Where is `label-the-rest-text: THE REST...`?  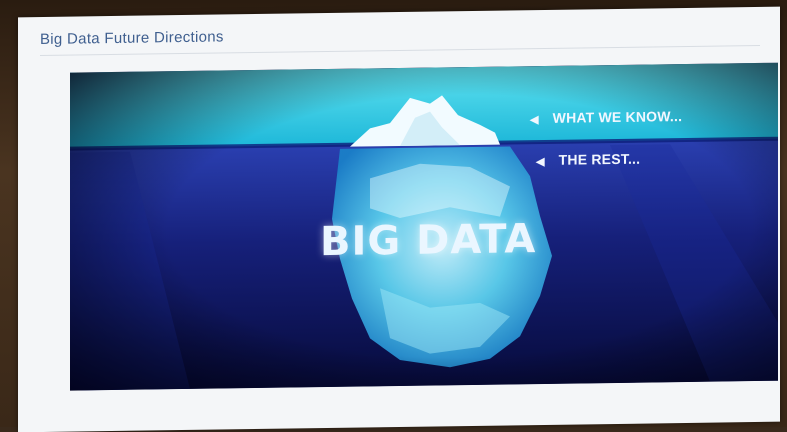
label-the-rest-text: THE REST... is located at coordinates (599, 159).